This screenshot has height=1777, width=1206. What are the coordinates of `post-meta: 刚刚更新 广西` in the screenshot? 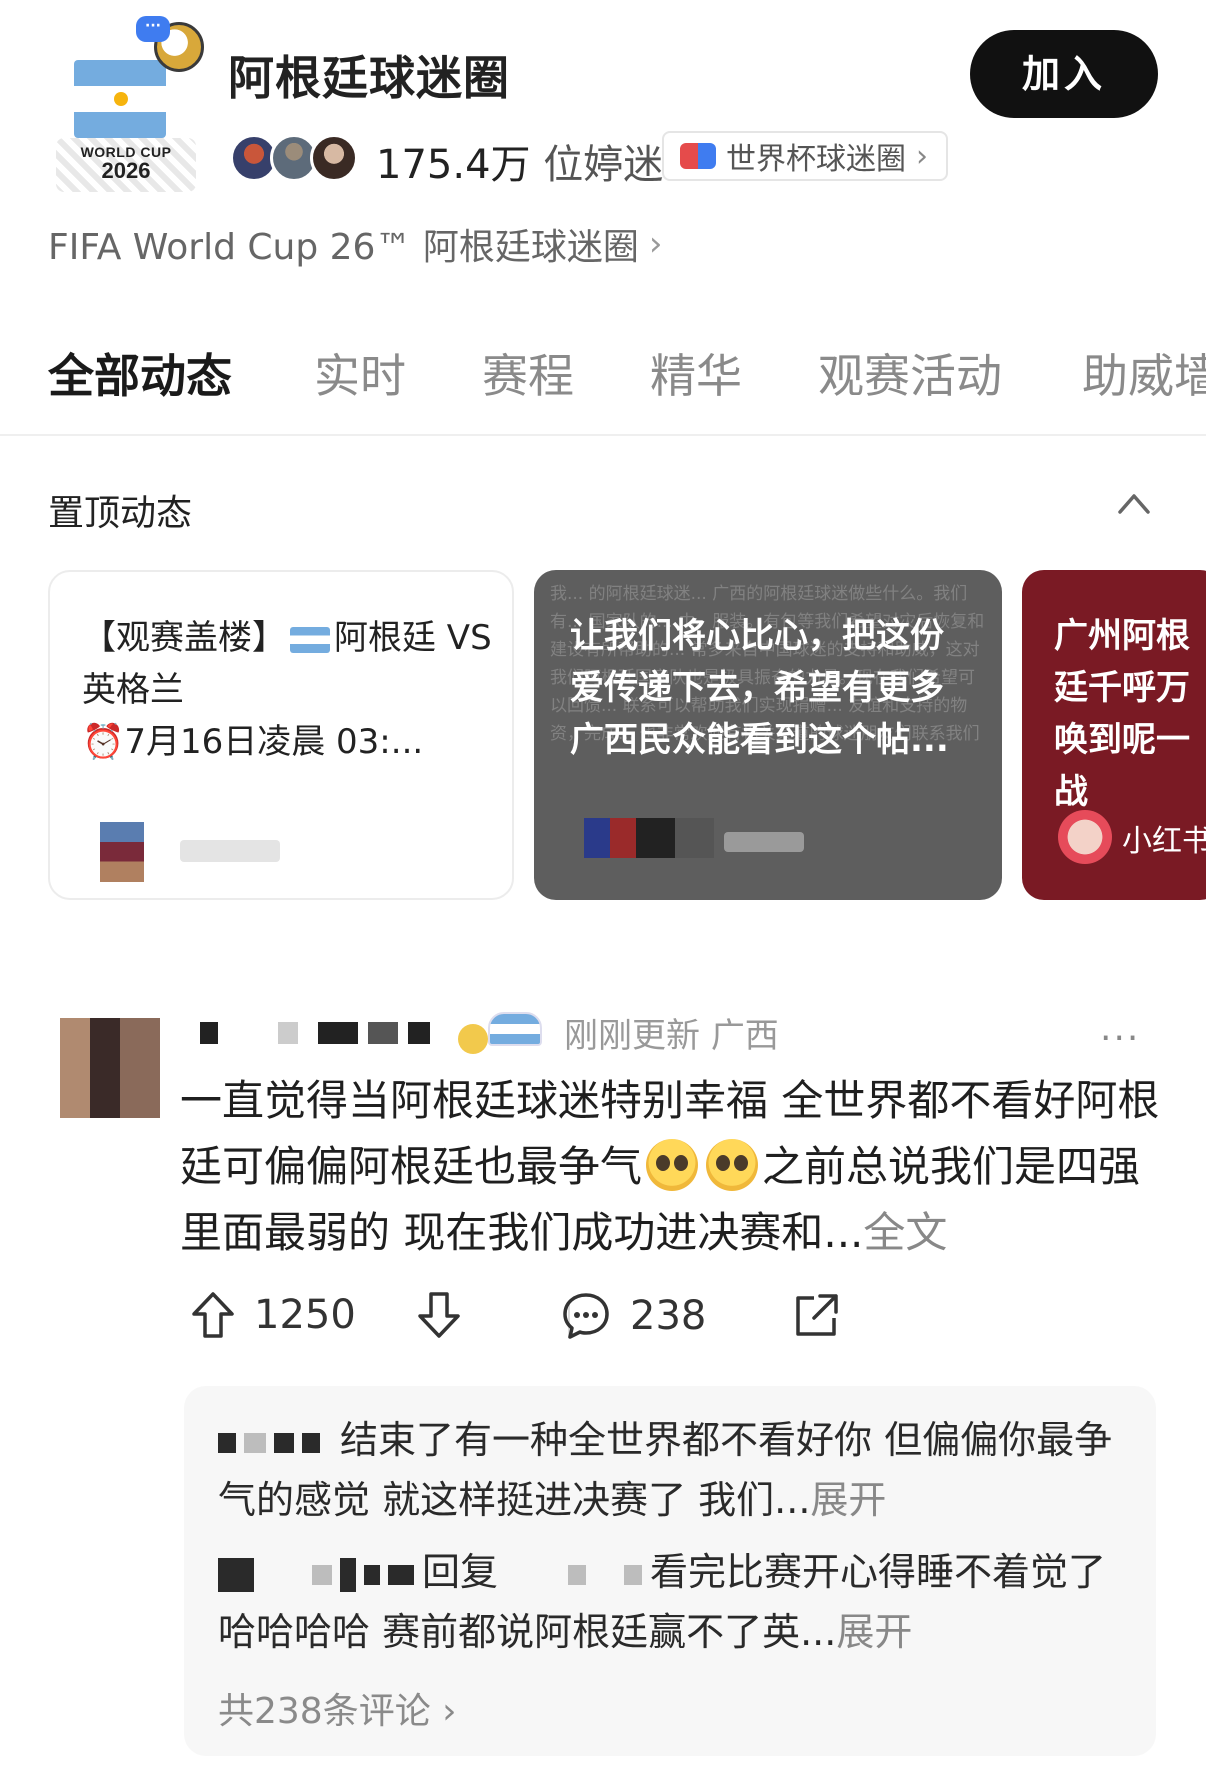 It's located at (671, 1032).